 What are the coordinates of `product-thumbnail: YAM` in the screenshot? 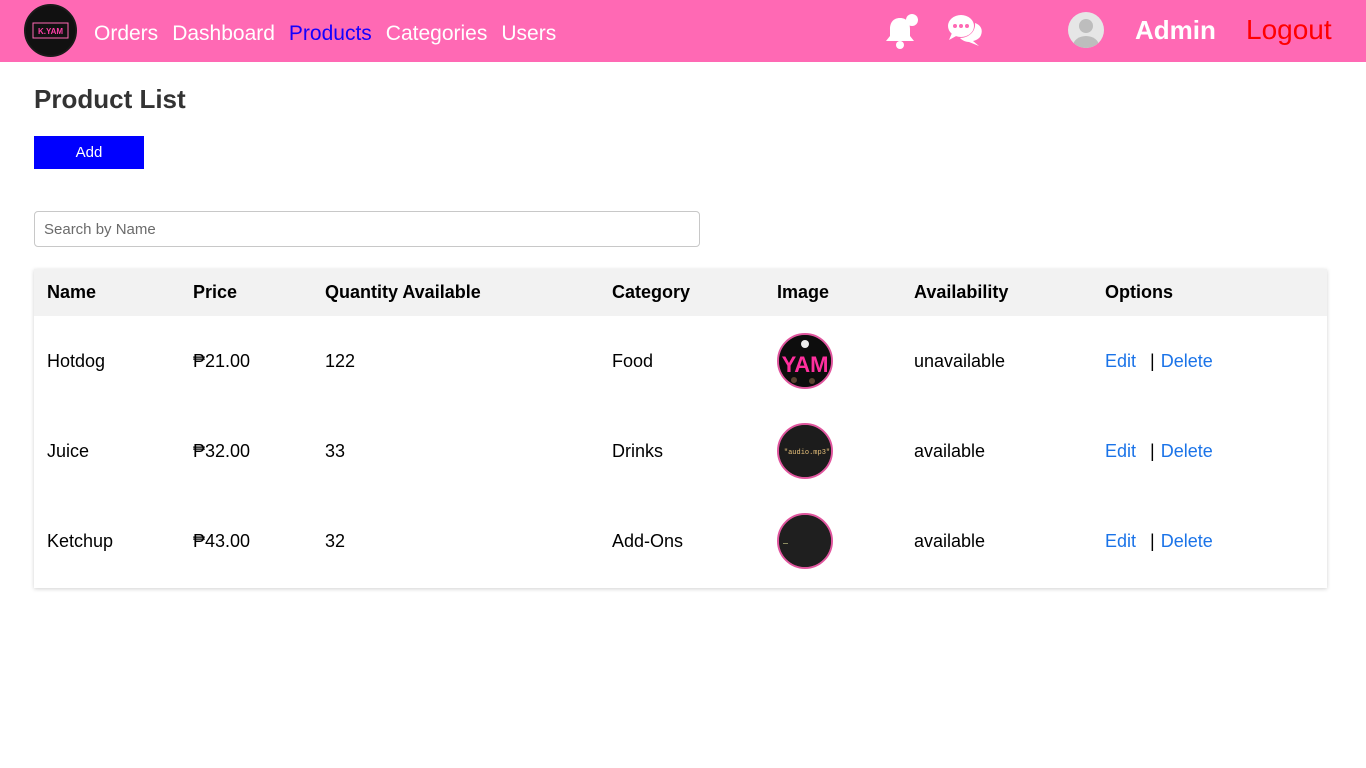 It's located at (805, 361).